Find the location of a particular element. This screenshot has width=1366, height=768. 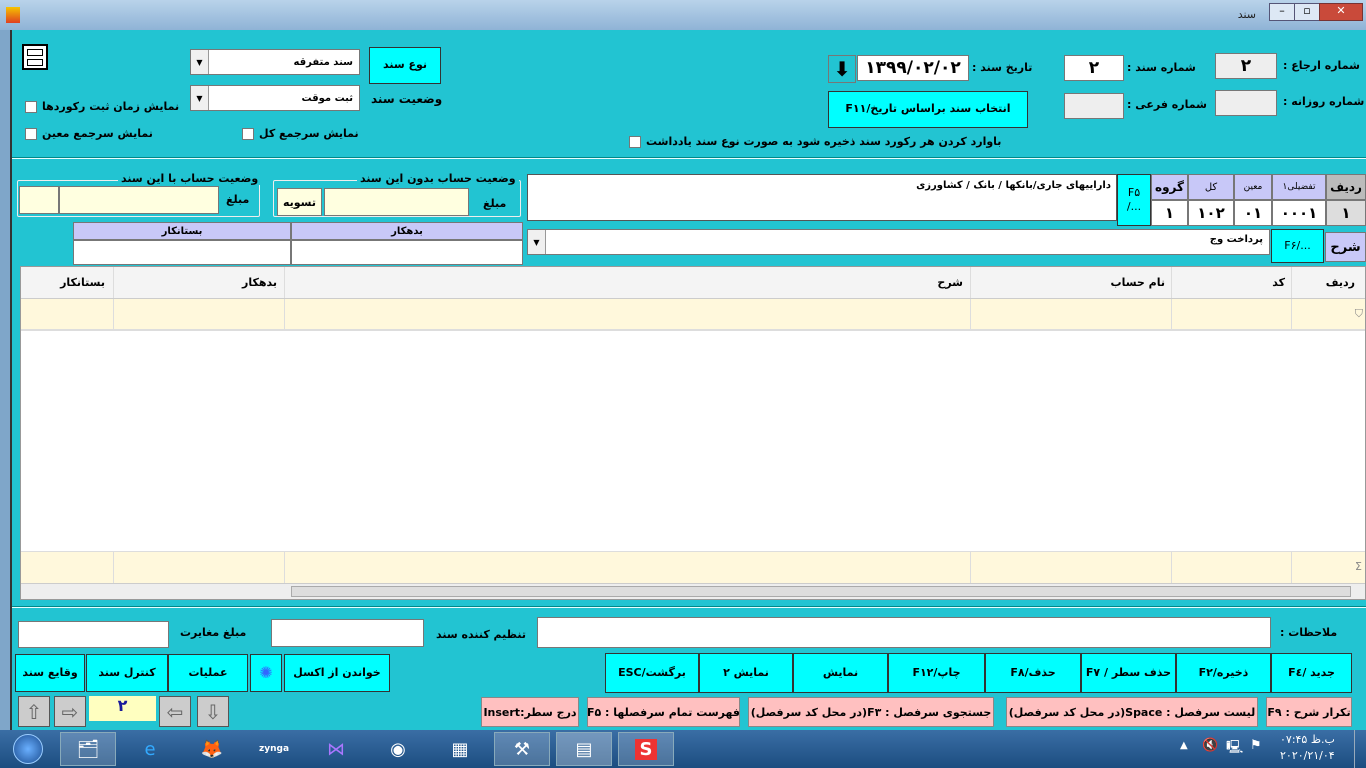

show-desktop-button is located at coordinates (1360, 749).